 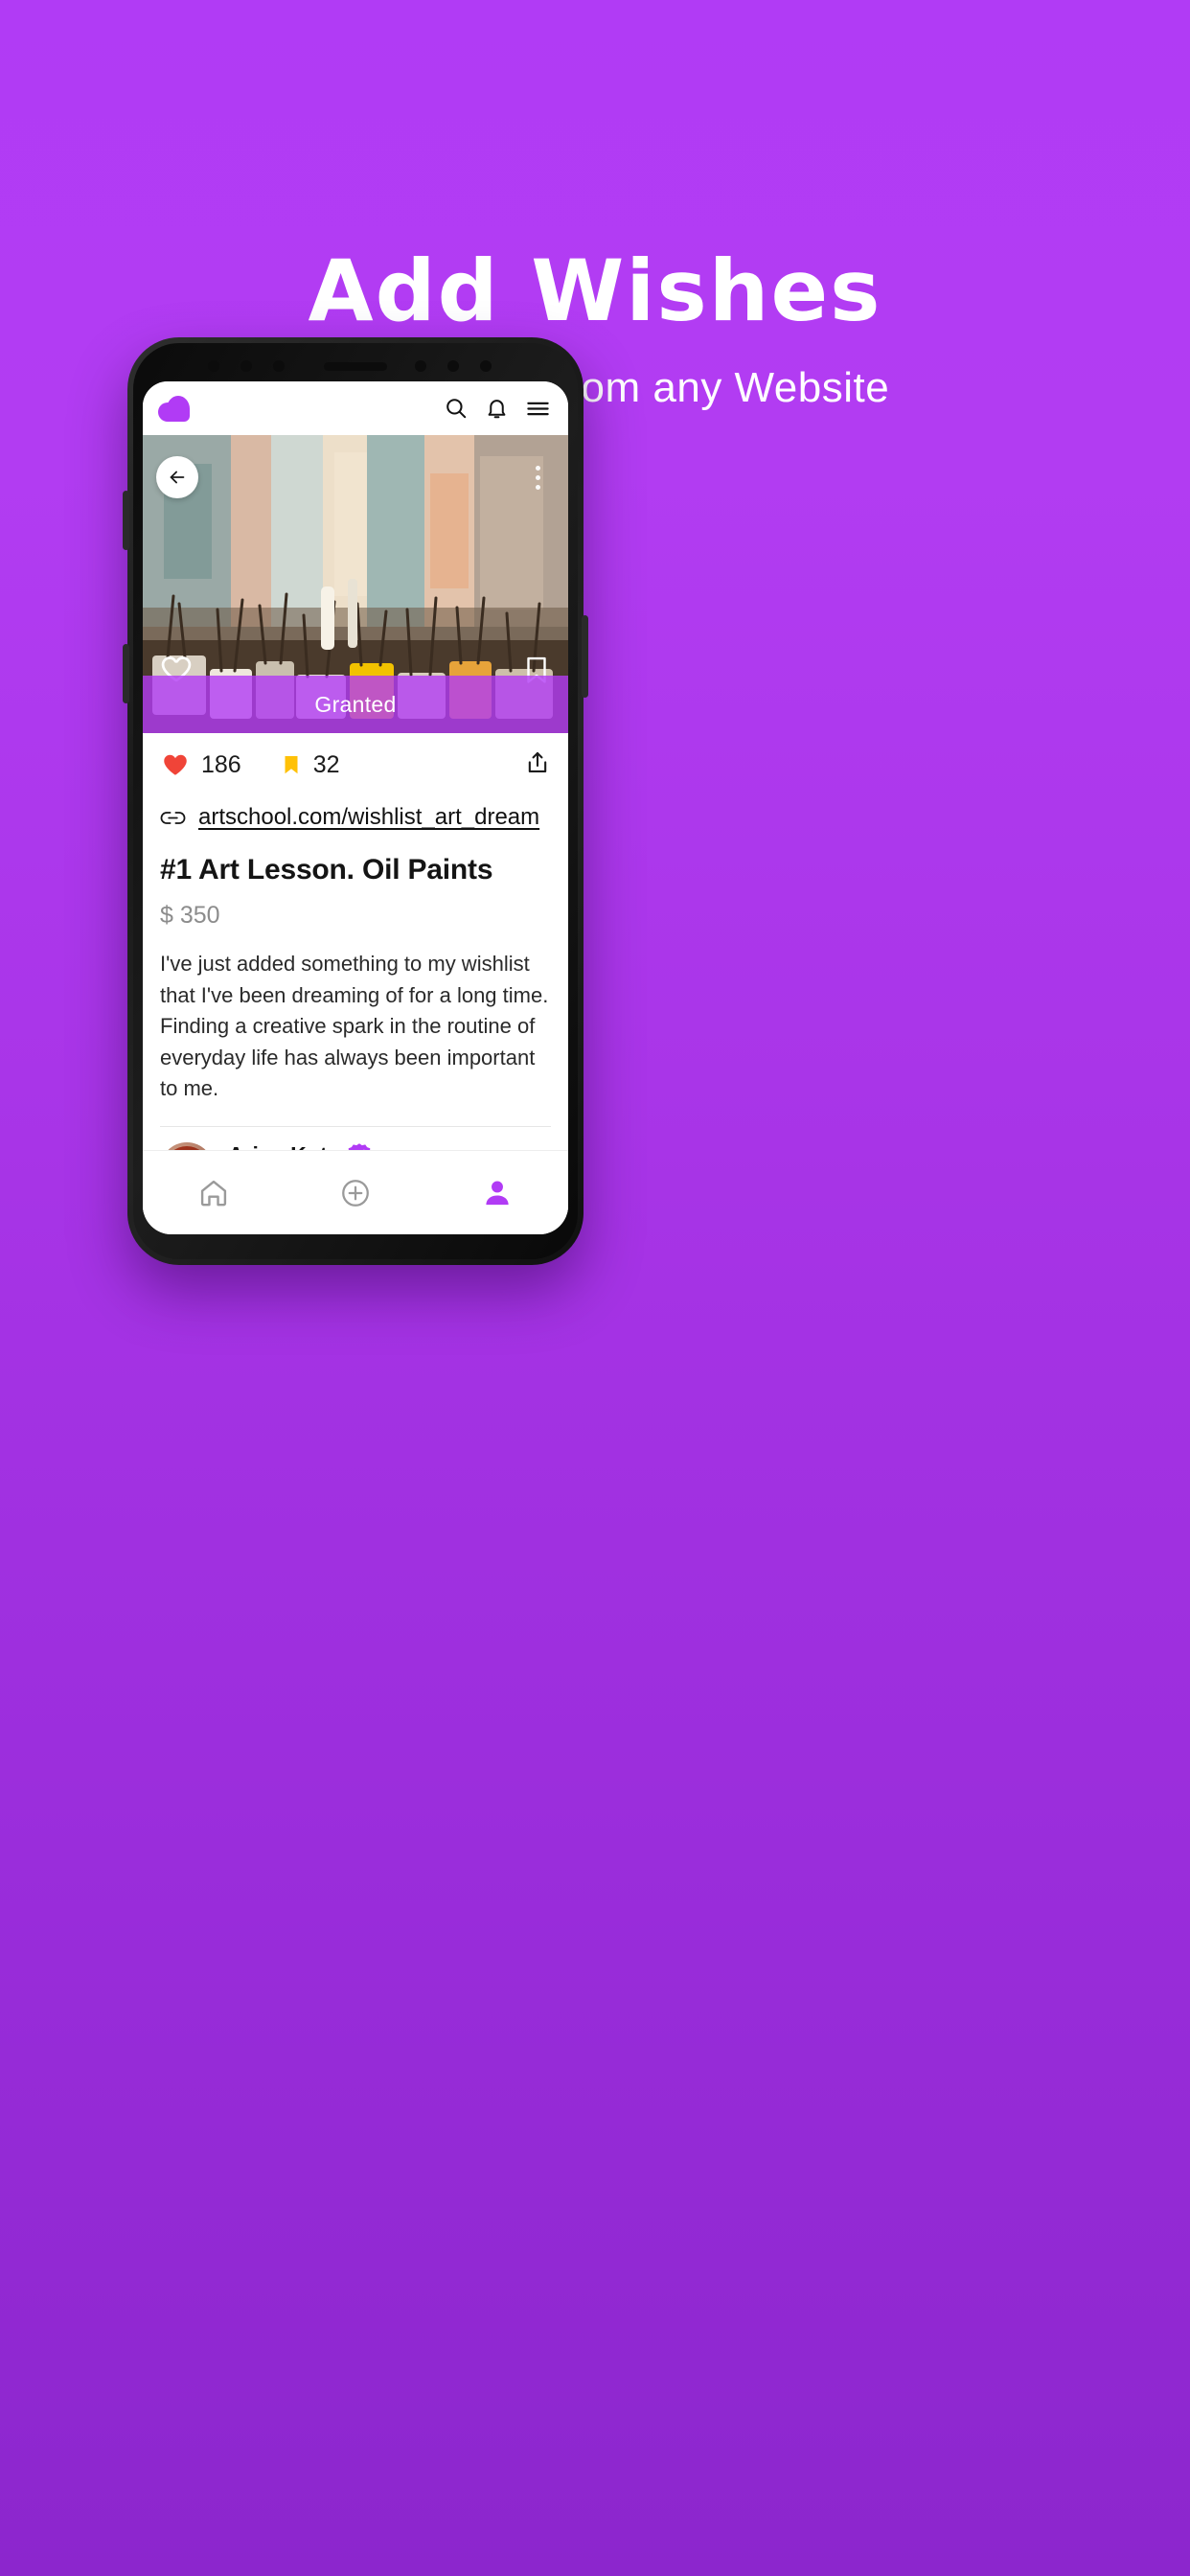 What do you see at coordinates (190, 915) in the screenshot?
I see `item-price: $ 350` at bounding box center [190, 915].